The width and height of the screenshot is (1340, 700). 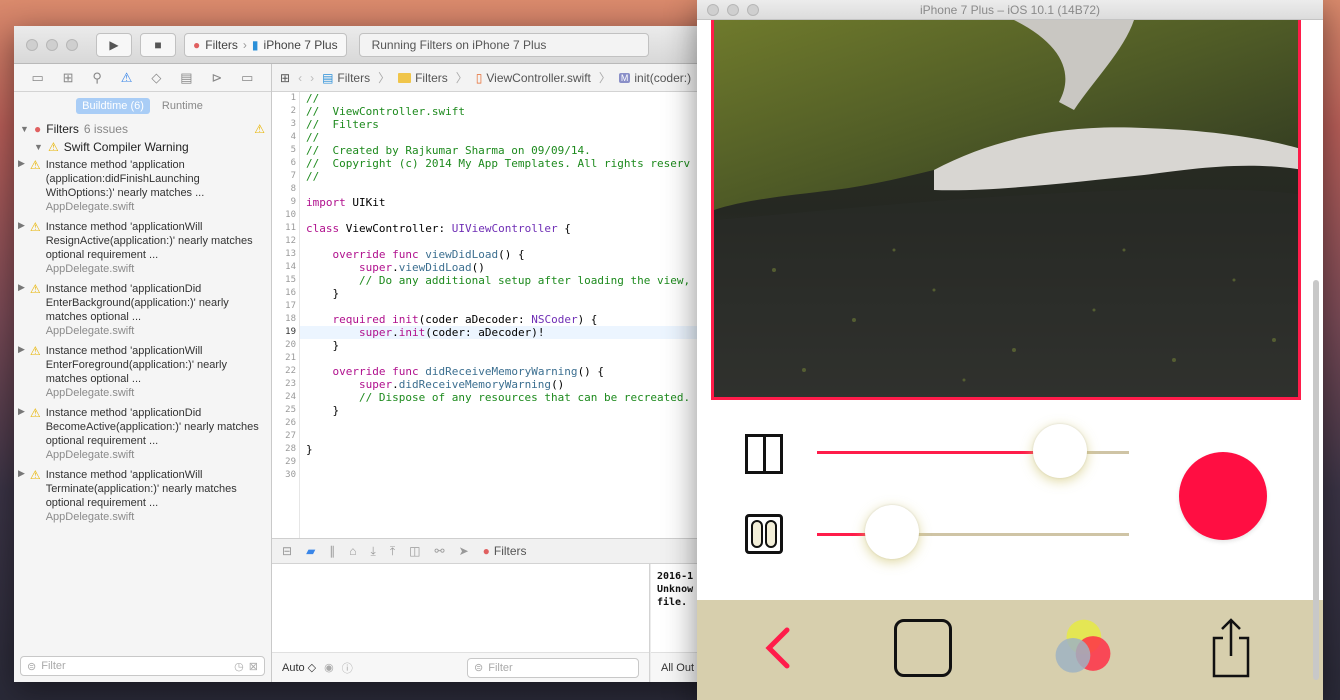 I want to click on step-out-icon: ⤒, so click(x=392, y=551).